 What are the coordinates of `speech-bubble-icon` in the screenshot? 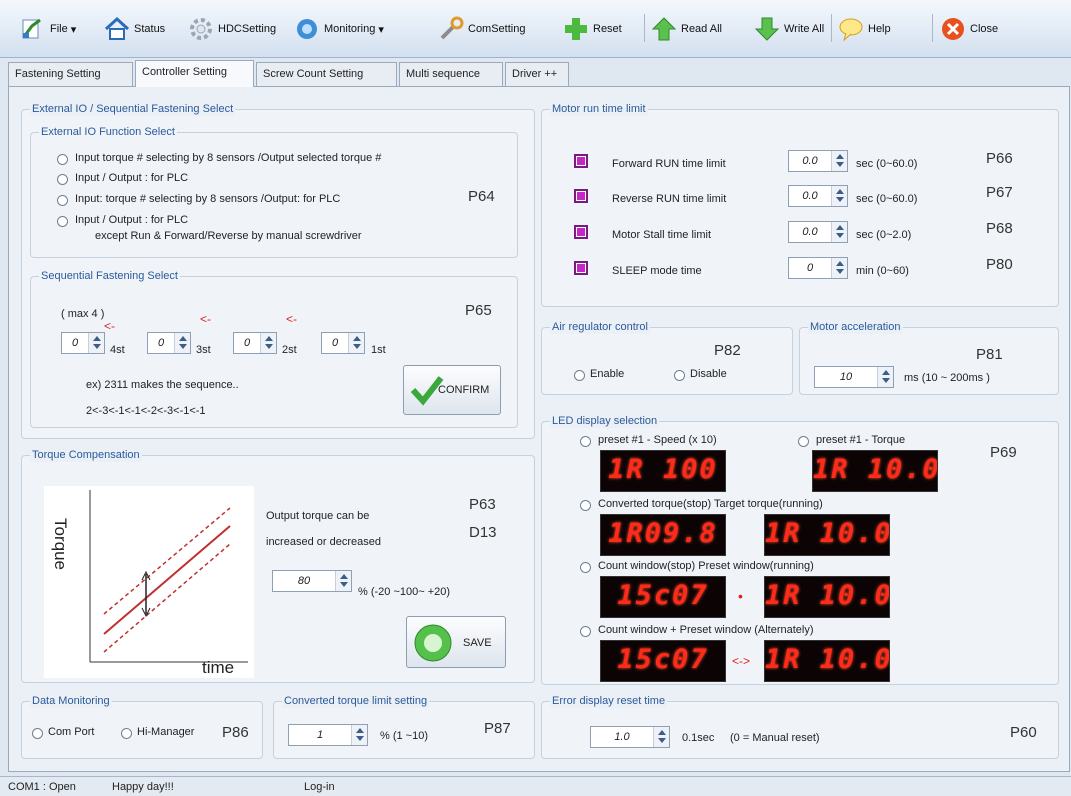 It's located at (851, 30).